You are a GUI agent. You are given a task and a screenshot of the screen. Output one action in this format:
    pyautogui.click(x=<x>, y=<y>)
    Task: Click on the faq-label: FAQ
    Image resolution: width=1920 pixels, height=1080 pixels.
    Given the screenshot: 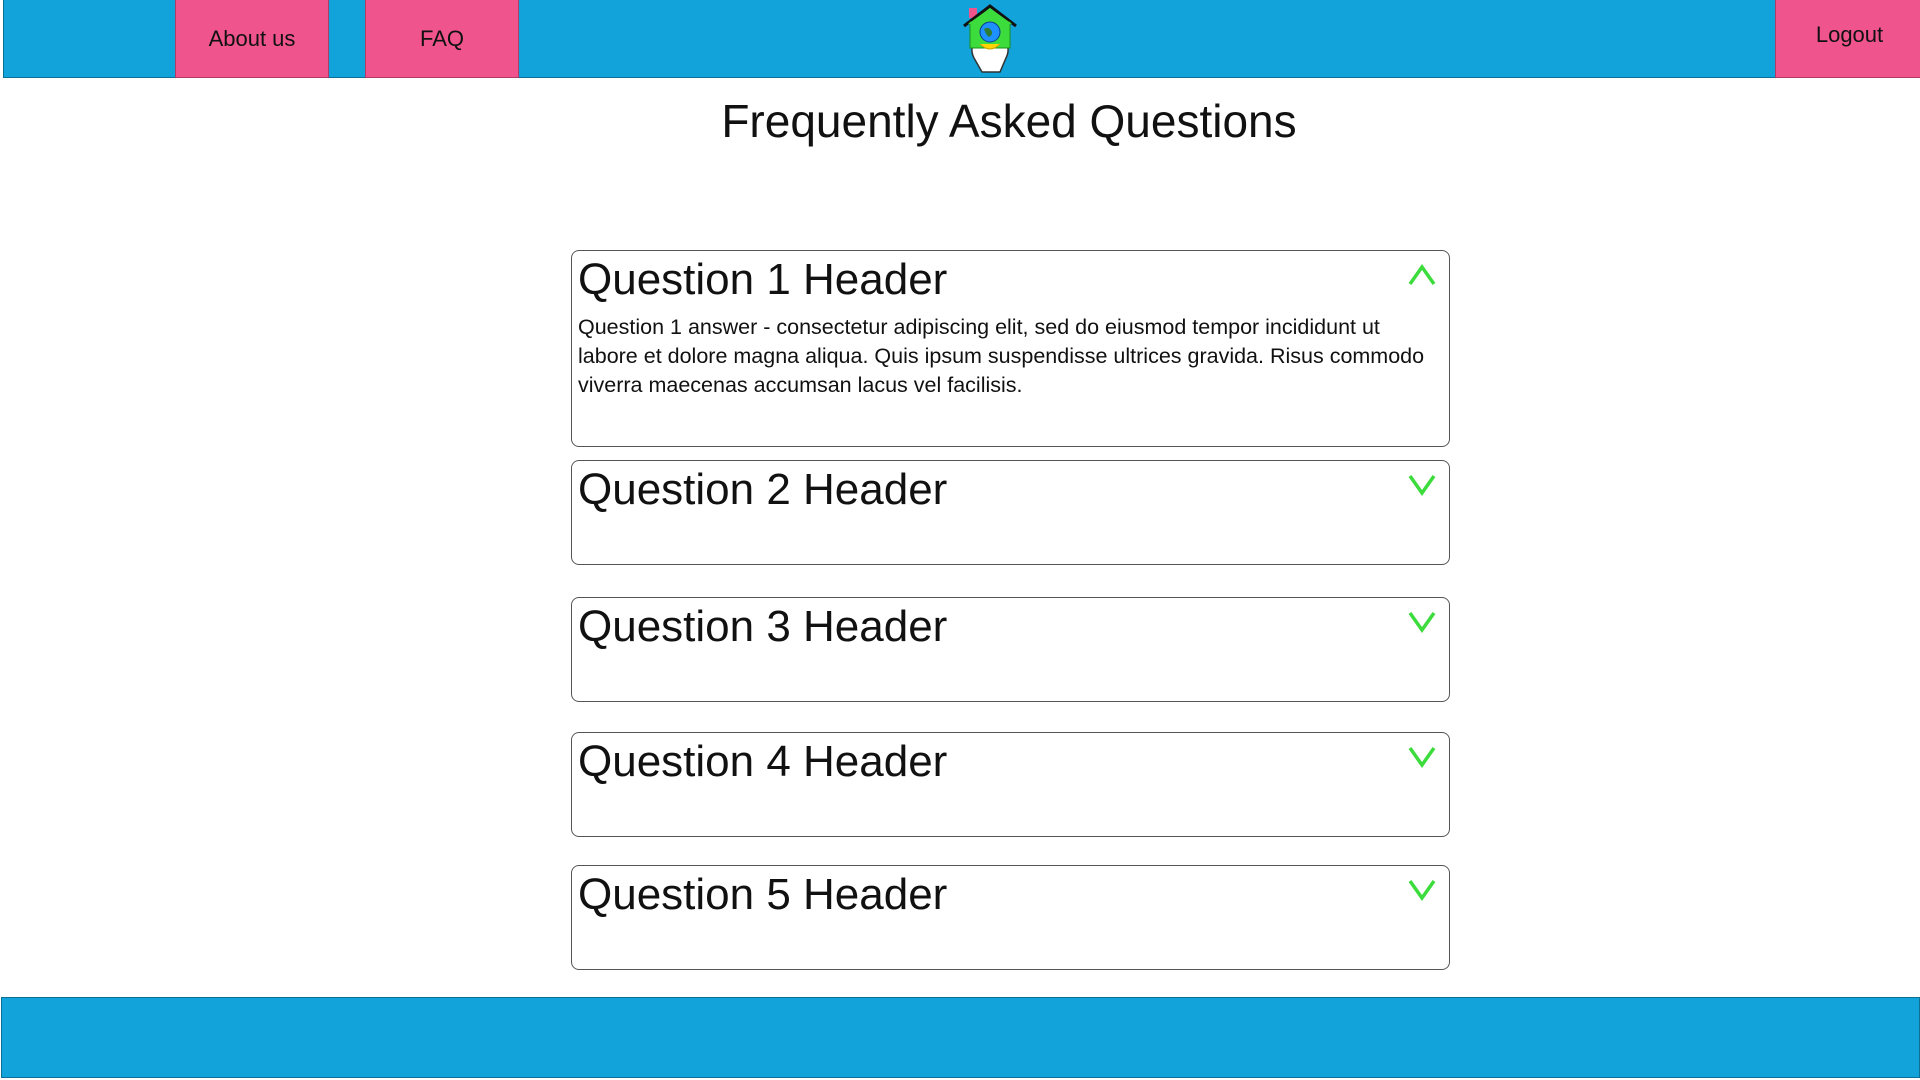 What is the action you would take?
    pyautogui.click(x=441, y=38)
    